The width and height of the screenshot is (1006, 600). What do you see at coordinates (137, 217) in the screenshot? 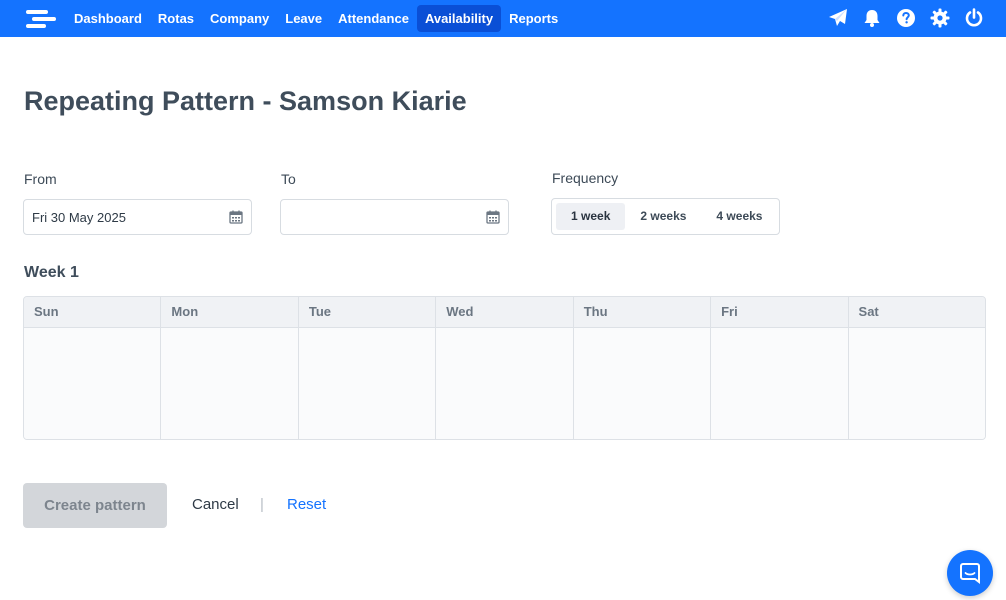
I see `from-date-input: Fri 30 May 2025` at bounding box center [137, 217].